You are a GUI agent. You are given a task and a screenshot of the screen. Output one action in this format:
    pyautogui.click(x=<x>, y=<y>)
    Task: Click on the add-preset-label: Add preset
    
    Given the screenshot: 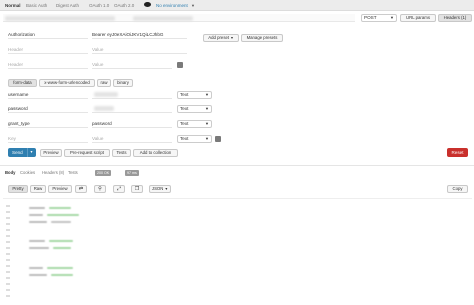 What is the action you would take?
    pyautogui.click(x=219, y=37)
    